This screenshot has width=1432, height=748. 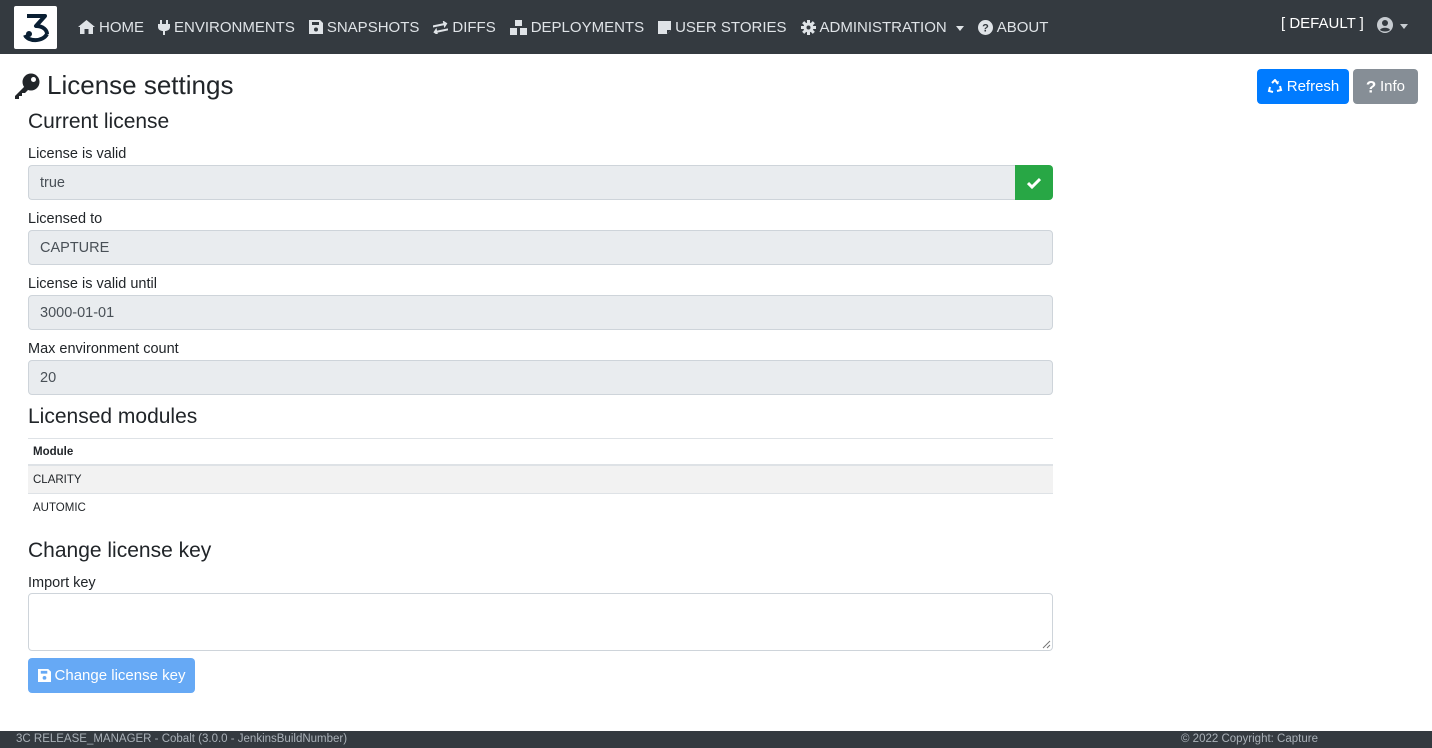 I want to click on key-icon, so click(x=27, y=86).